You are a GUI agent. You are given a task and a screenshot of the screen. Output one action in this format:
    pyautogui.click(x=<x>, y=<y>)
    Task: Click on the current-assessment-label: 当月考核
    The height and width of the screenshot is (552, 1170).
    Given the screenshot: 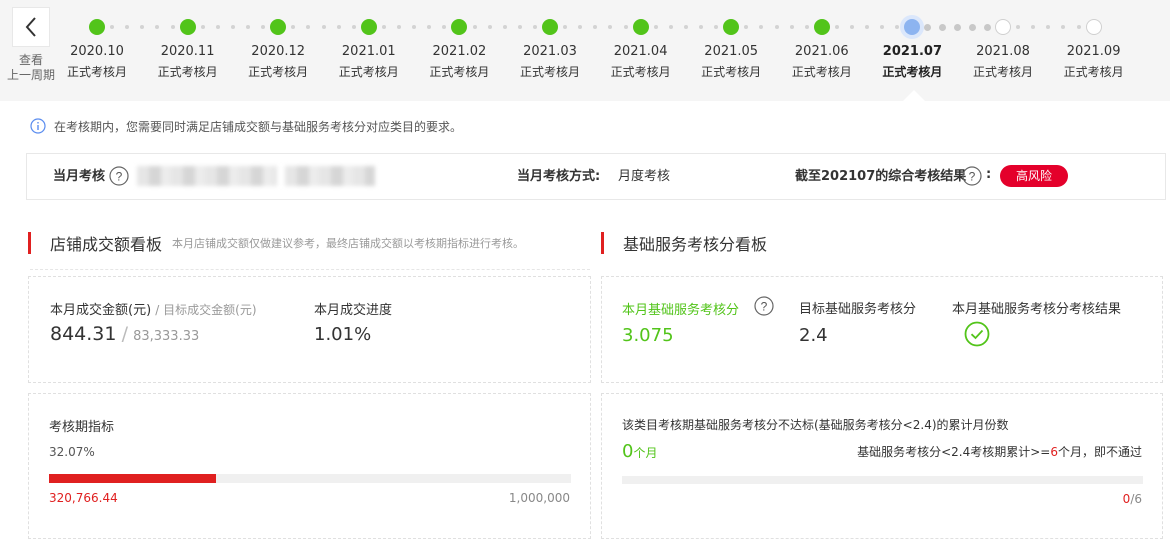 What is the action you would take?
    pyautogui.click(x=79, y=176)
    